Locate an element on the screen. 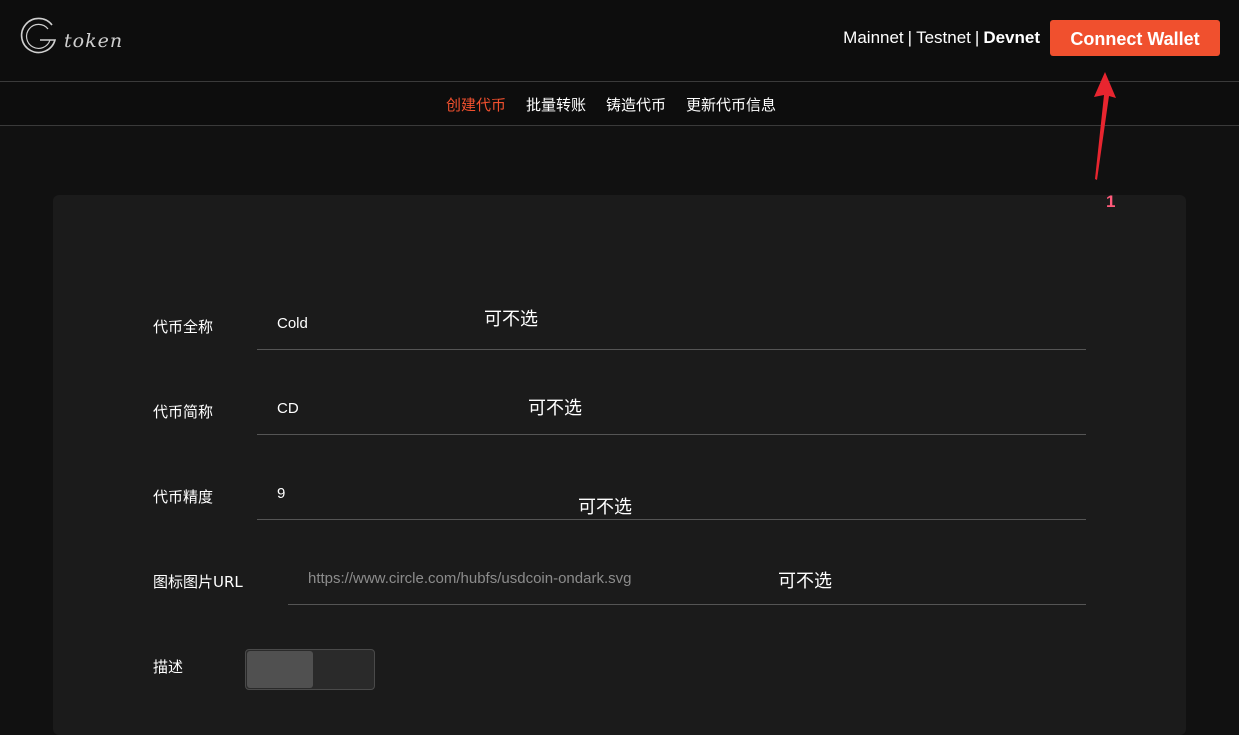  token-symbol-input: CD is located at coordinates (288, 408).